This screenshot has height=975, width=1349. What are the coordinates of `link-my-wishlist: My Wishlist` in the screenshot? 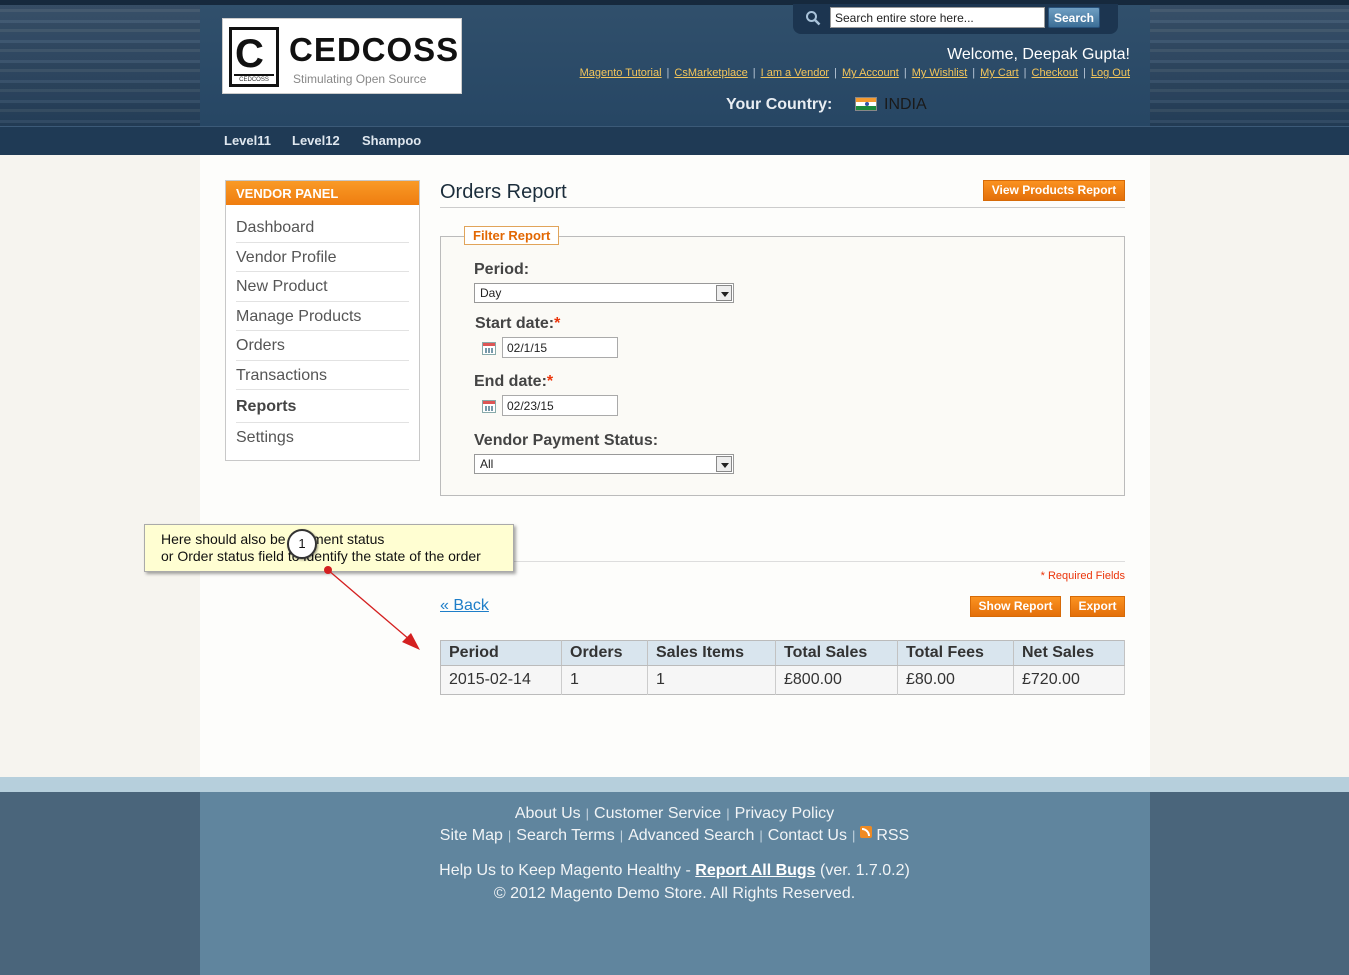 It's located at (940, 73).